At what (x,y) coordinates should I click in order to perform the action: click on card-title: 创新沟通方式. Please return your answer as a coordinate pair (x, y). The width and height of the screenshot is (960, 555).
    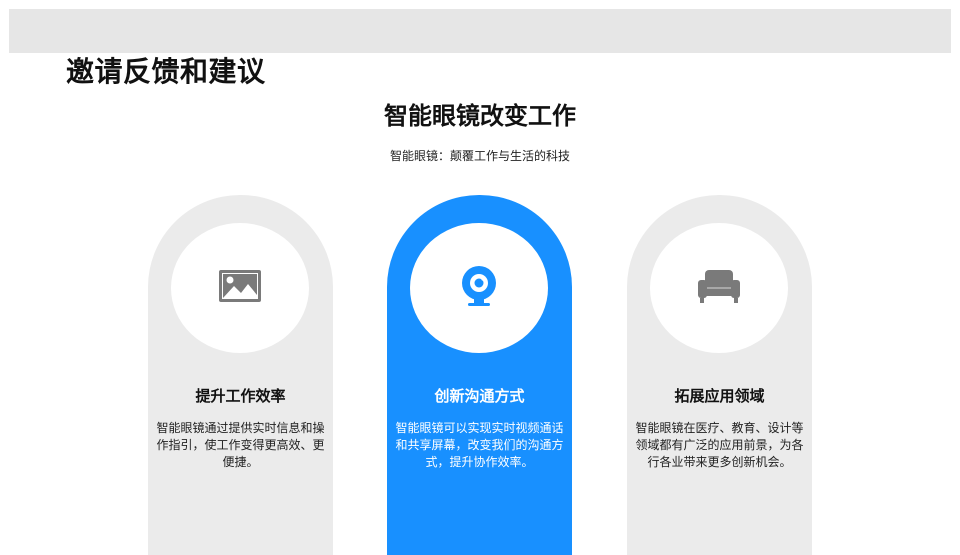
    Looking at the image, I should click on (479, 396).